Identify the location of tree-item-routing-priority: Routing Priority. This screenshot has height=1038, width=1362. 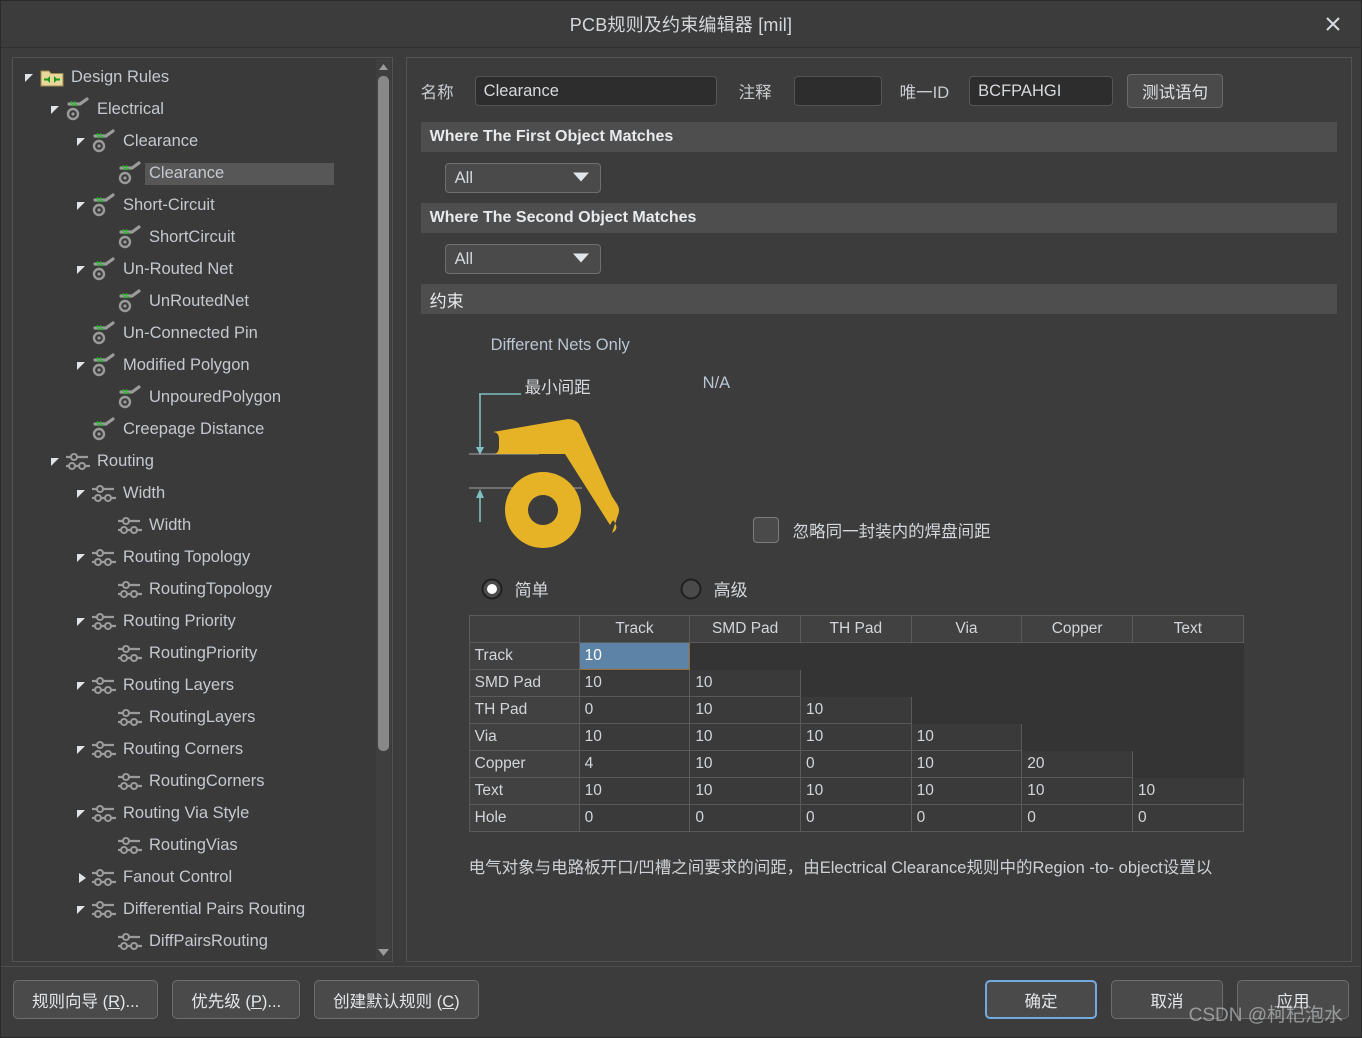
(196, 622).